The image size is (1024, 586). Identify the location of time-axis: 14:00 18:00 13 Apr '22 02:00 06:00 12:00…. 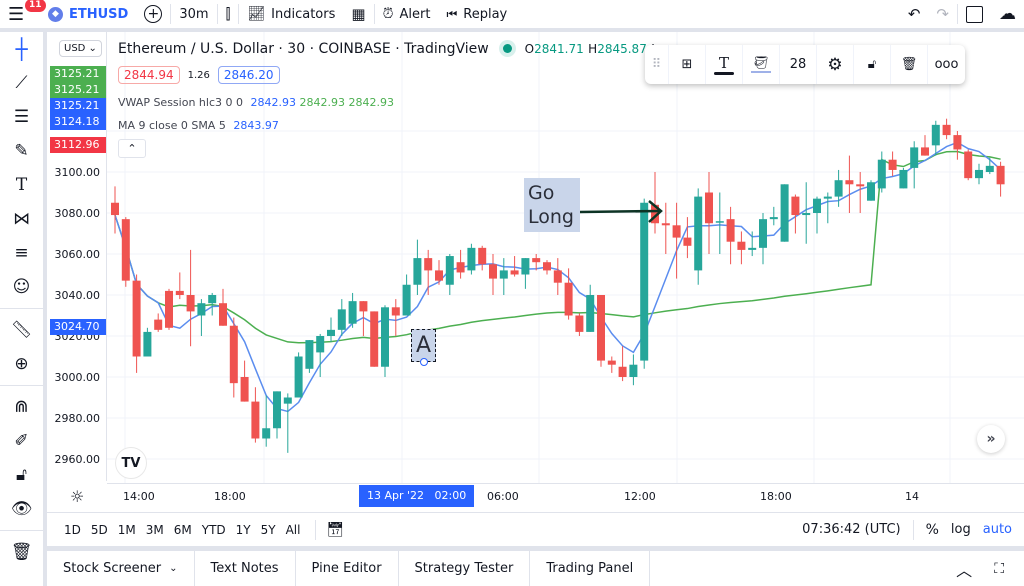
(565, 495).